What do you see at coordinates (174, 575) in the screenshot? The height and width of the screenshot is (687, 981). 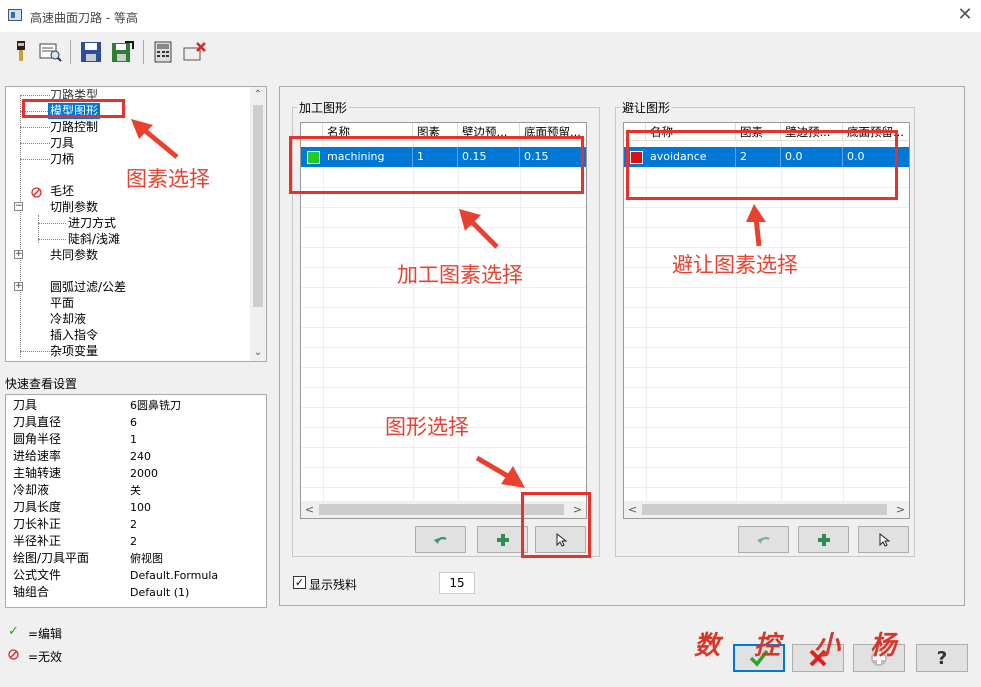 I see `qv-value: Default.Formula` at bounding box center [174, 575].